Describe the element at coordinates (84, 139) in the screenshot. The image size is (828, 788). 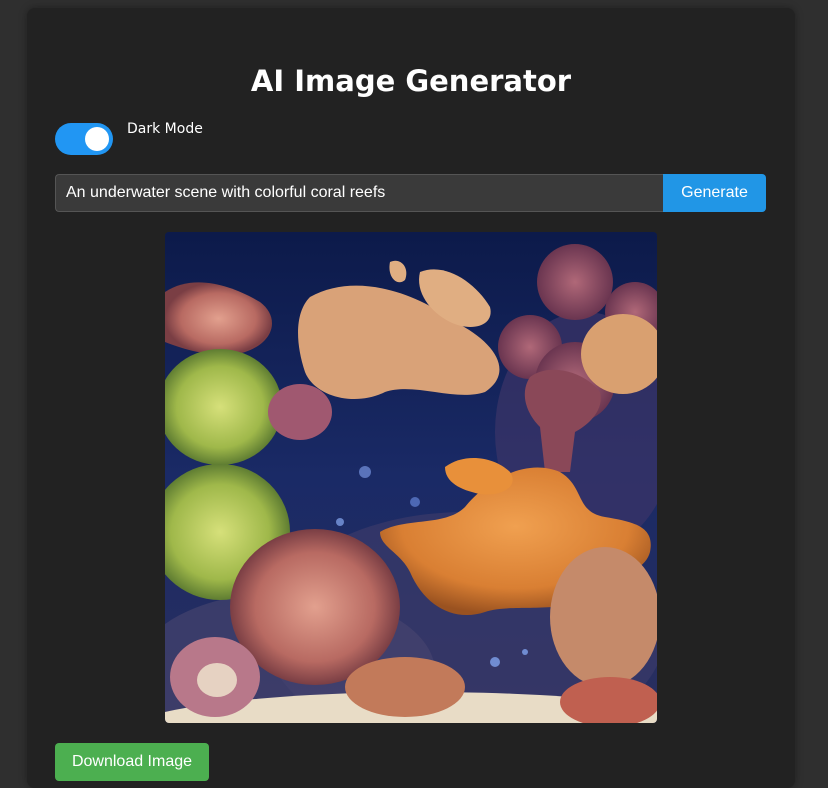
I see `dark-mode-toggle` at that location.